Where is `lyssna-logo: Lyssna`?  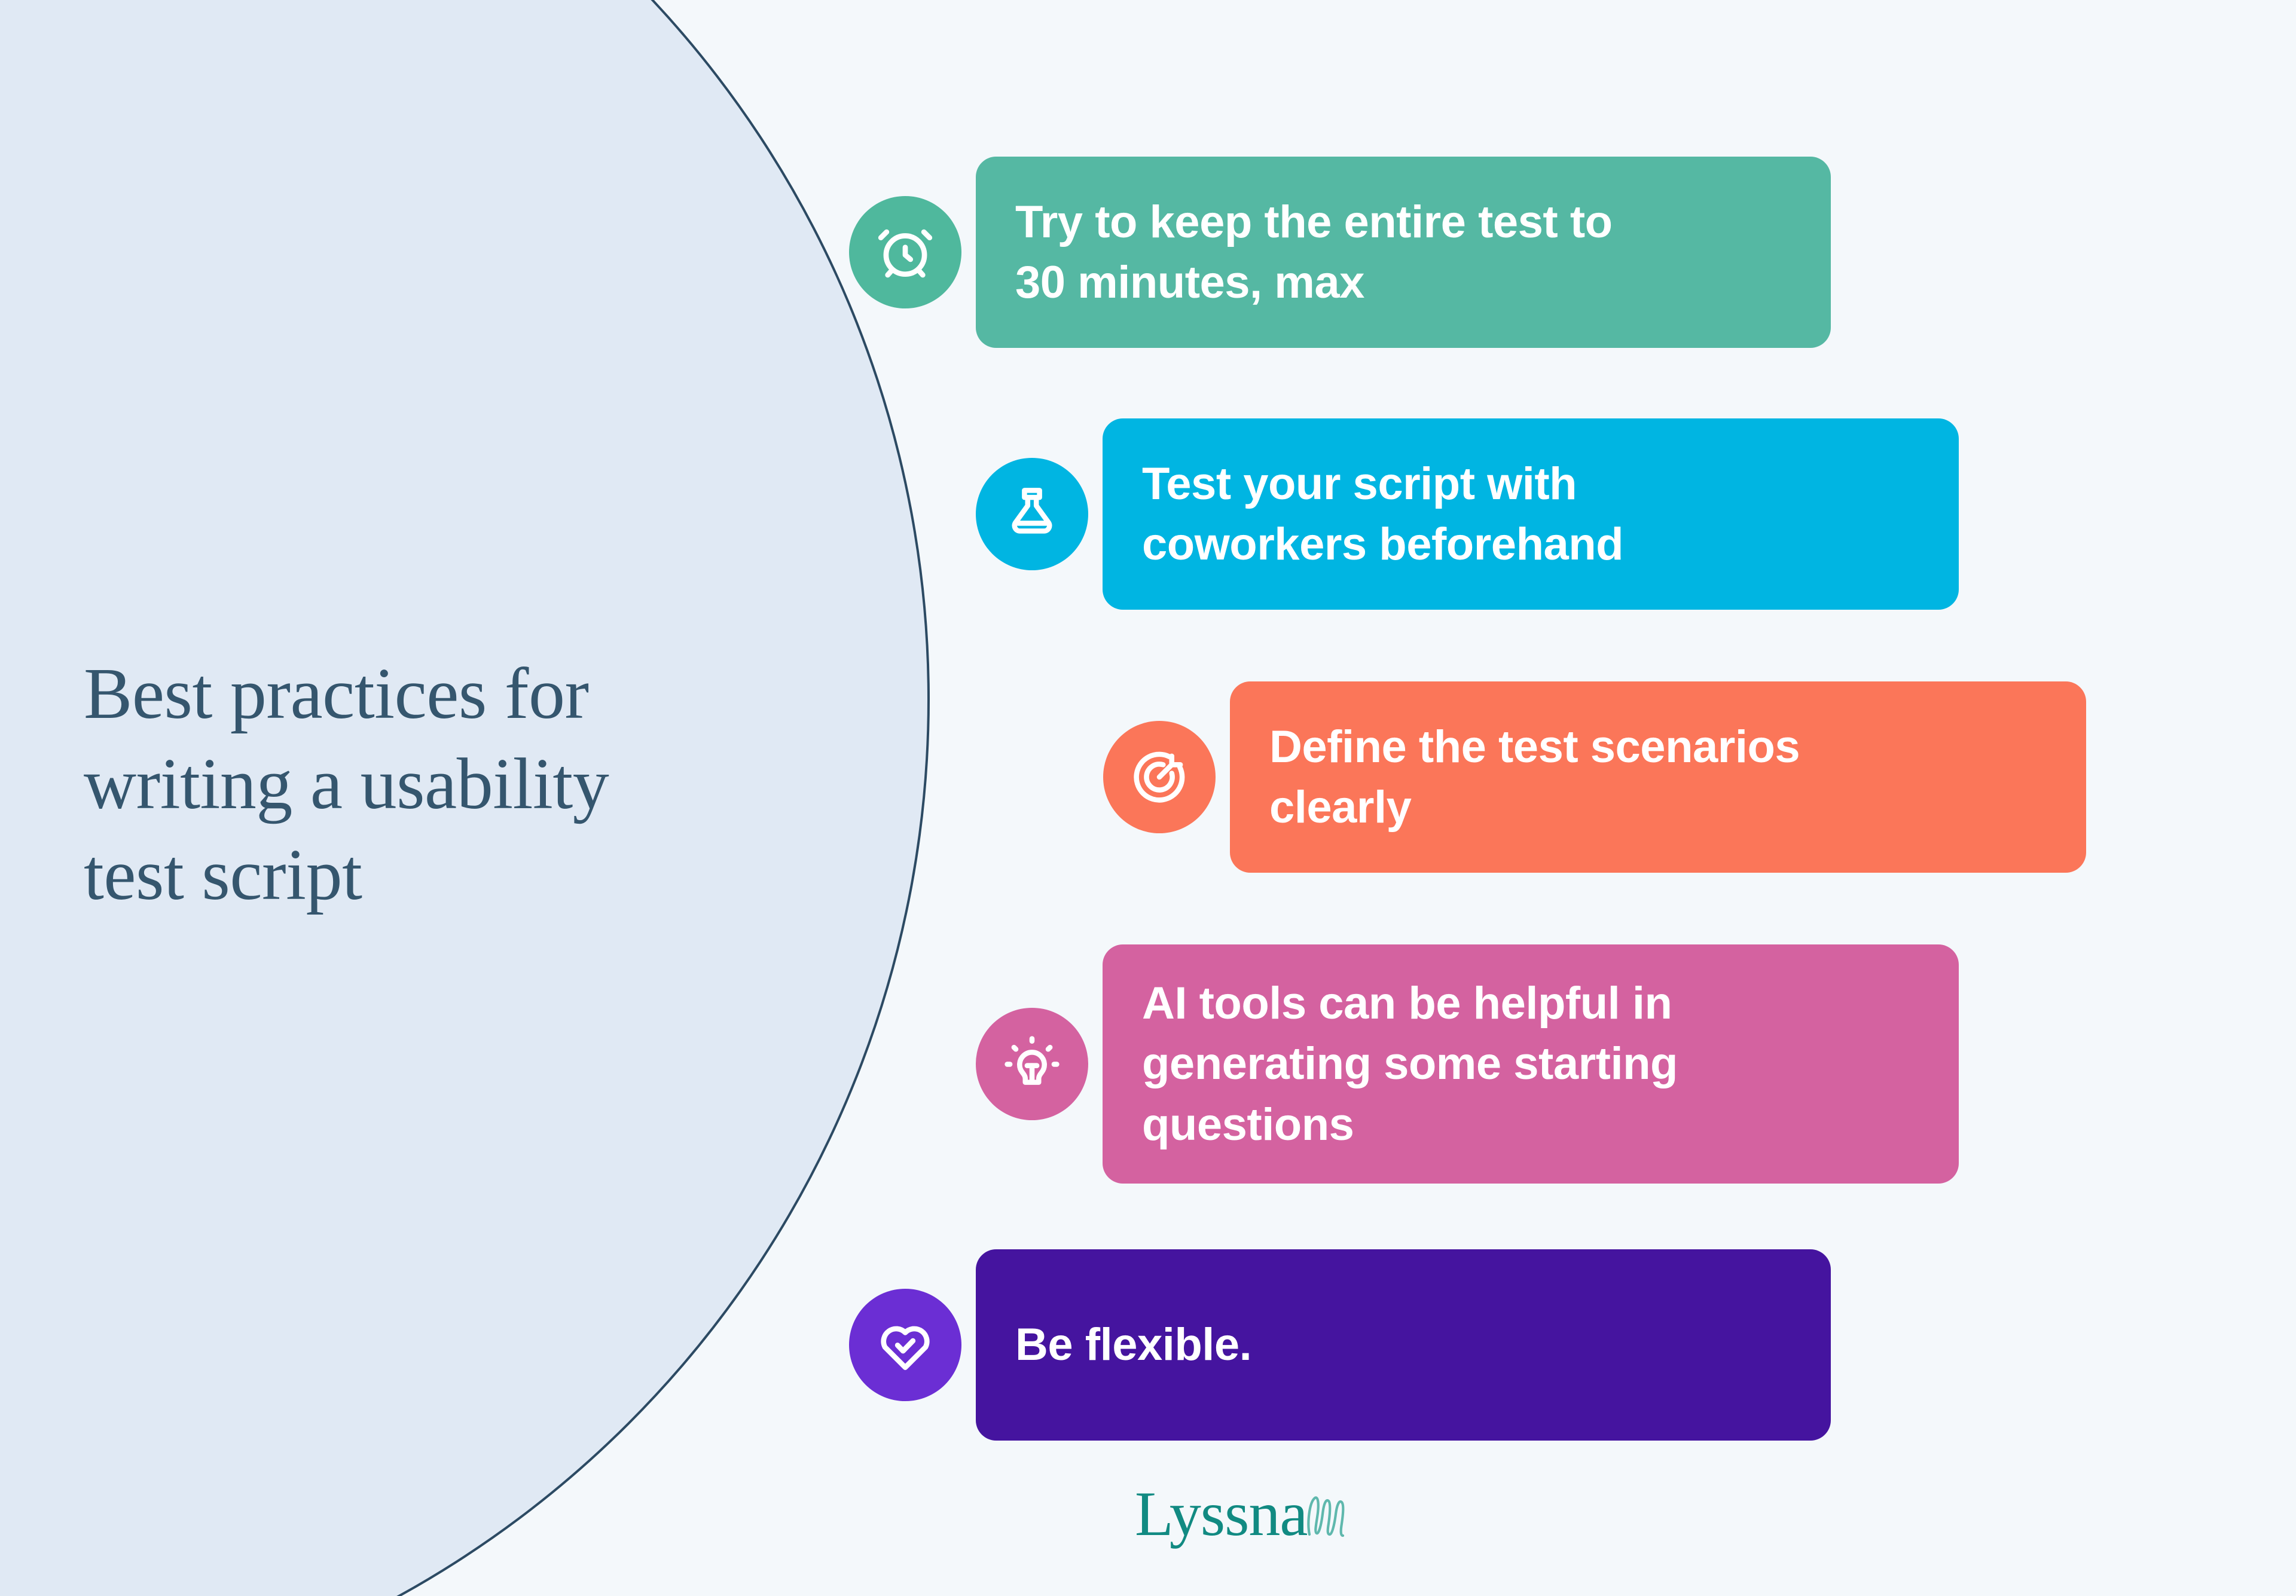 lyssna-logo: Lyssna is located at coordinates (1248, 1514).